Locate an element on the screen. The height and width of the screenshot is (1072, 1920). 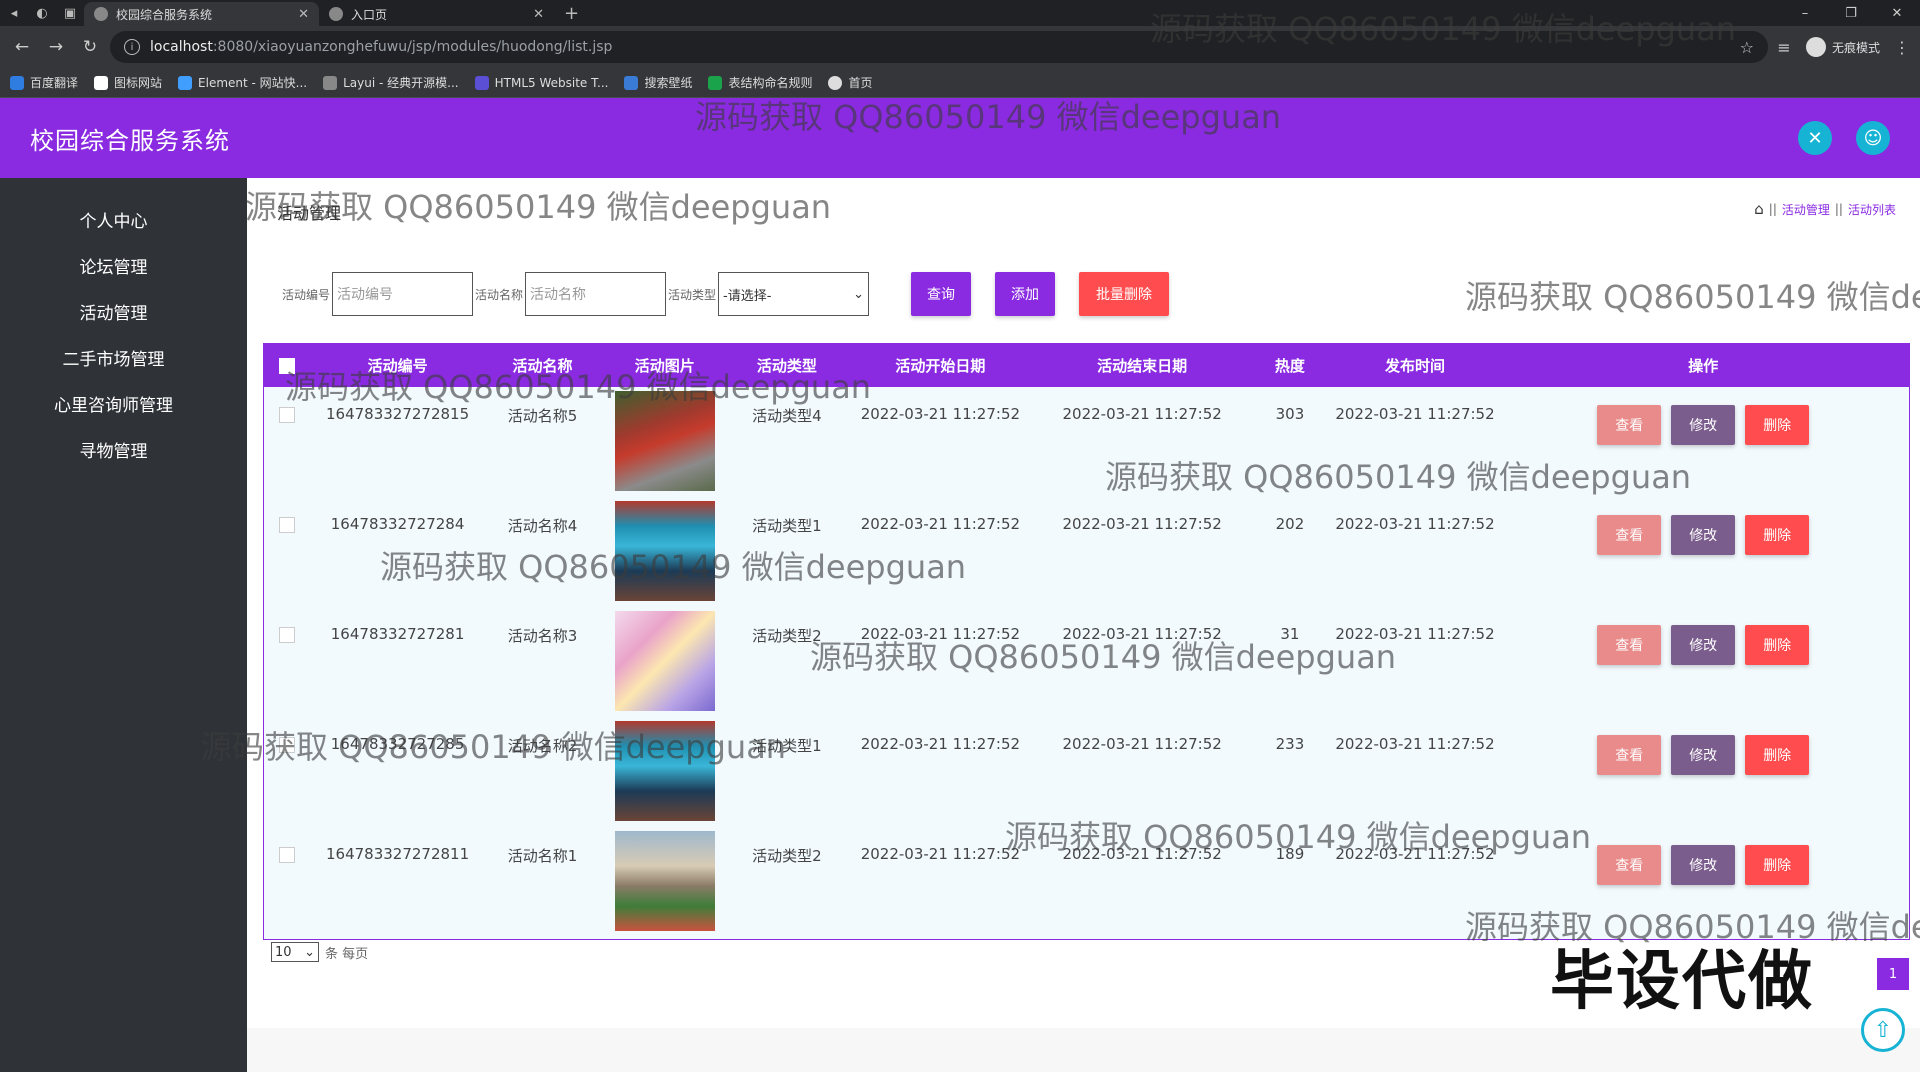
bookmark-item: 搜索壁纸 is located at coordinates (658, 82).